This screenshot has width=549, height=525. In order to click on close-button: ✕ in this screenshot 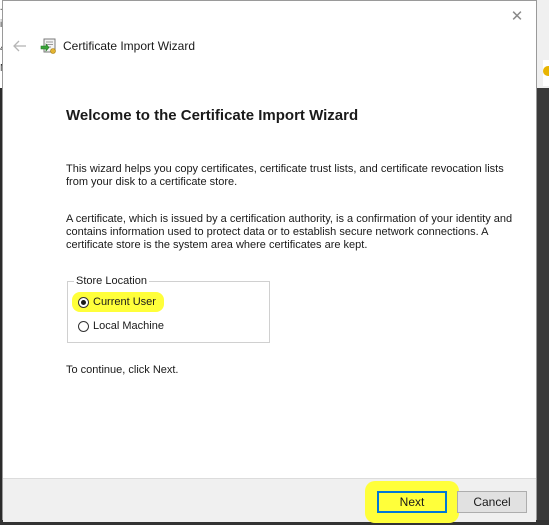, I will do `click(517, 16)`.